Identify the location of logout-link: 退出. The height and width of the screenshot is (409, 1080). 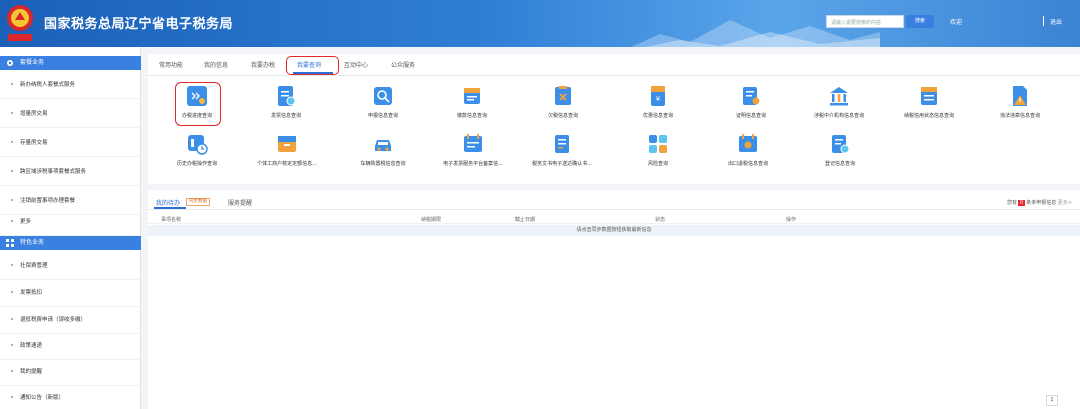
(1056, 21).